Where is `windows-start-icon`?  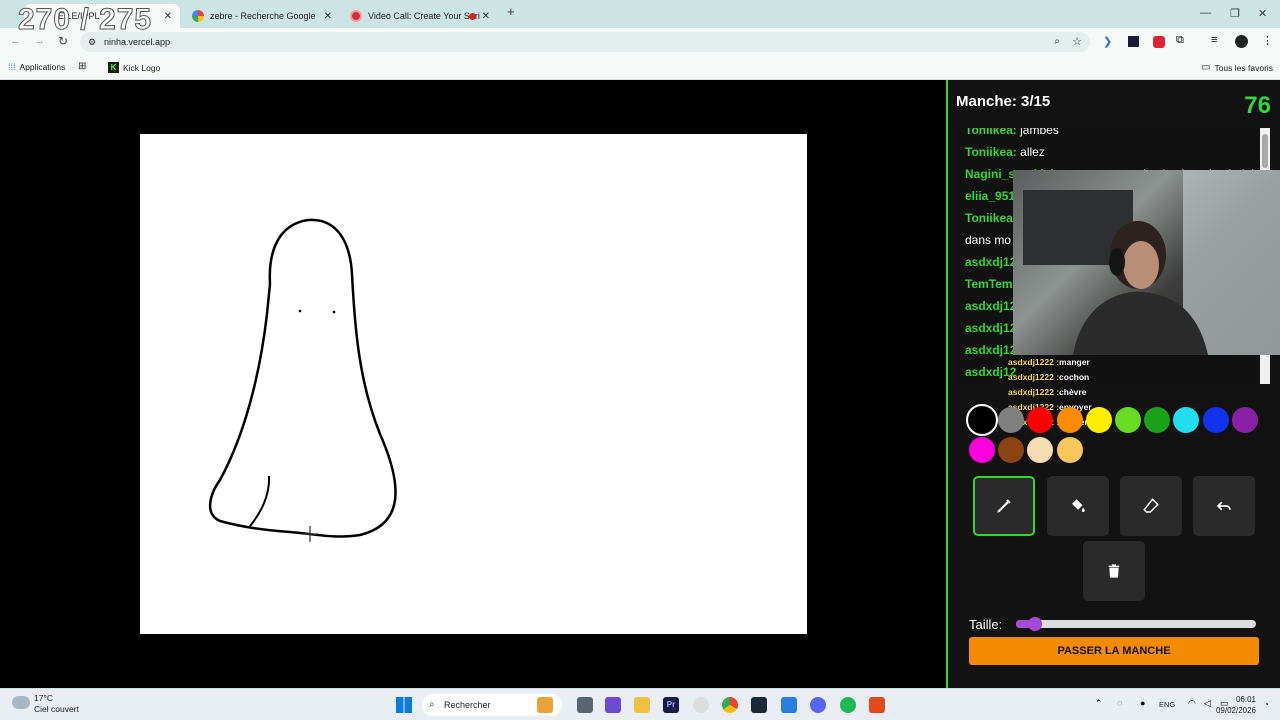 windows-start-icon is located at coordinates (404, 705).